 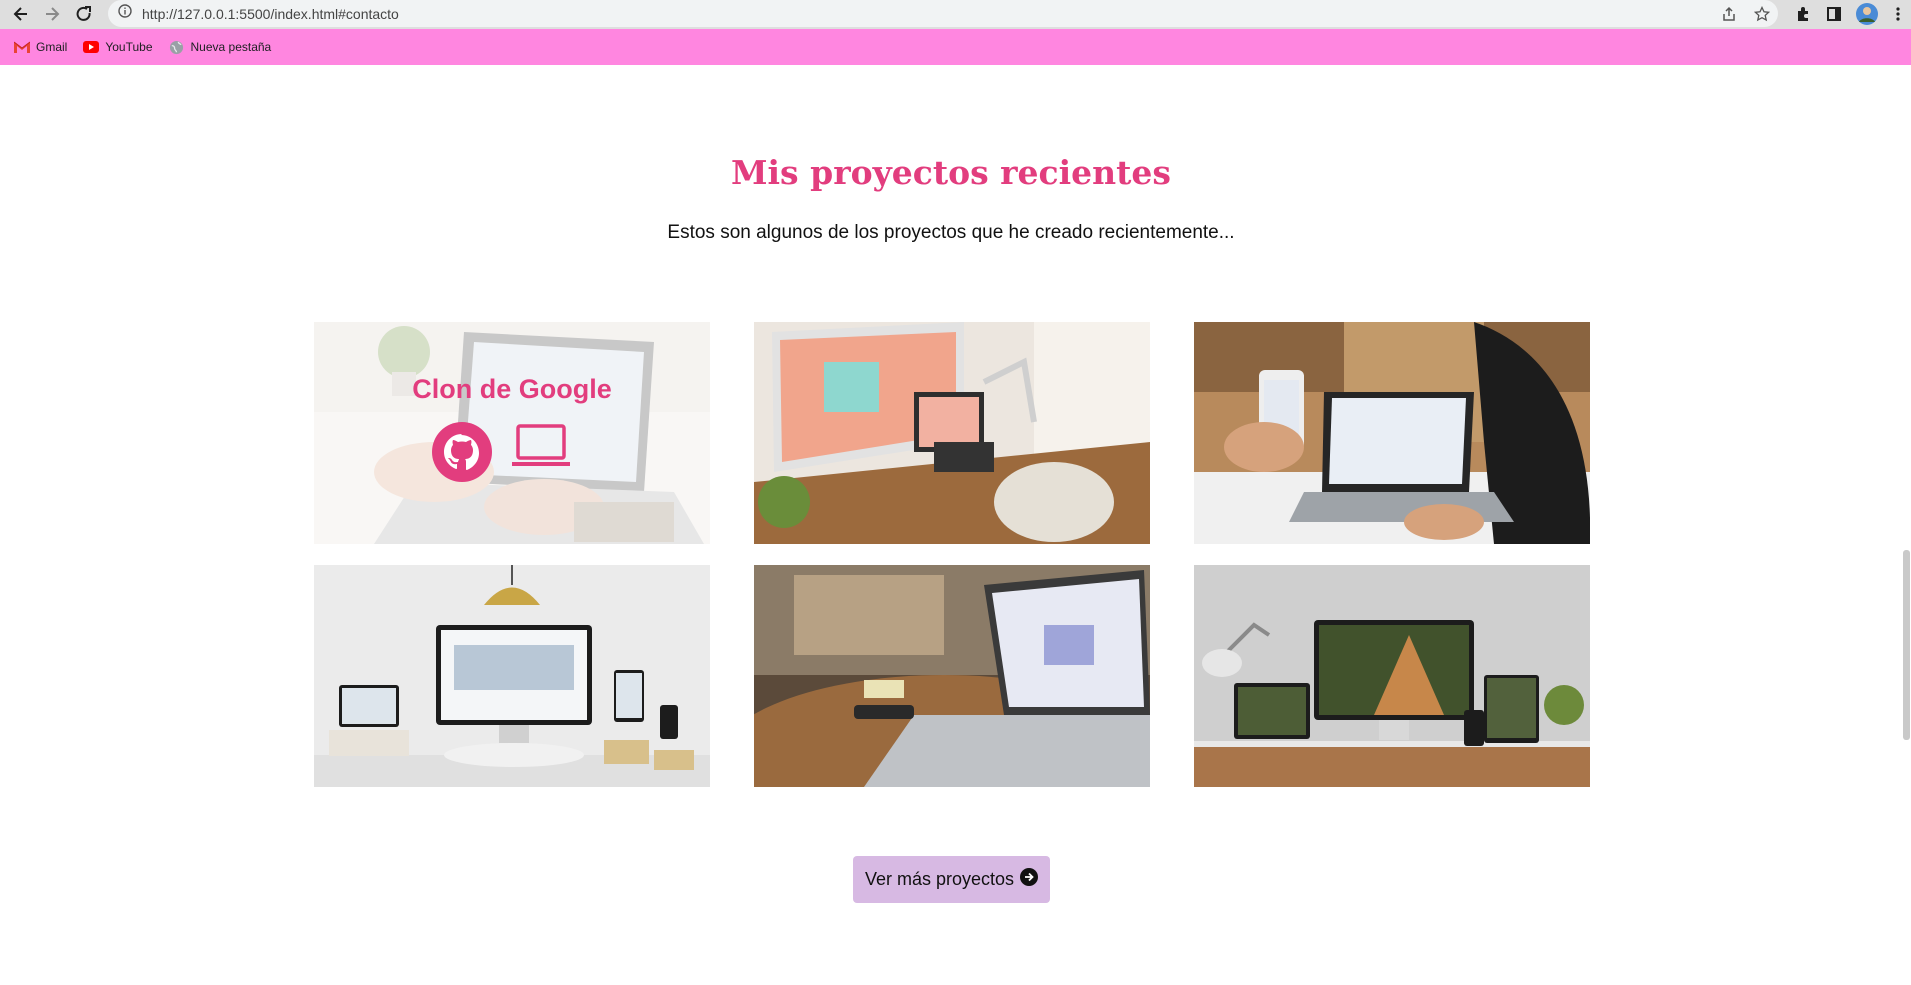 What do you see at coordinates (22, 47) in the screenshot?
I see `gmail-icon` at bounding box center [22, 47].